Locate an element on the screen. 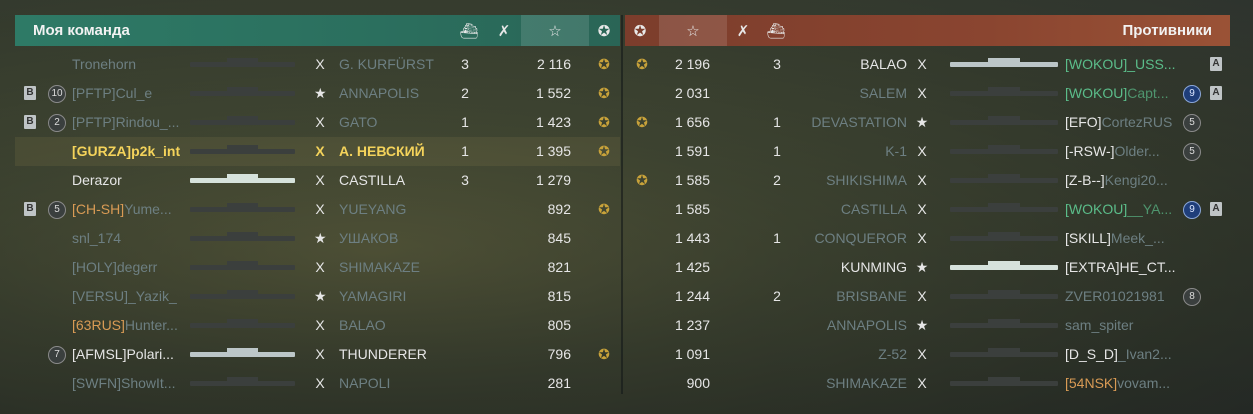  my-team-title: Моя команда is located at coordinates (81, 30).